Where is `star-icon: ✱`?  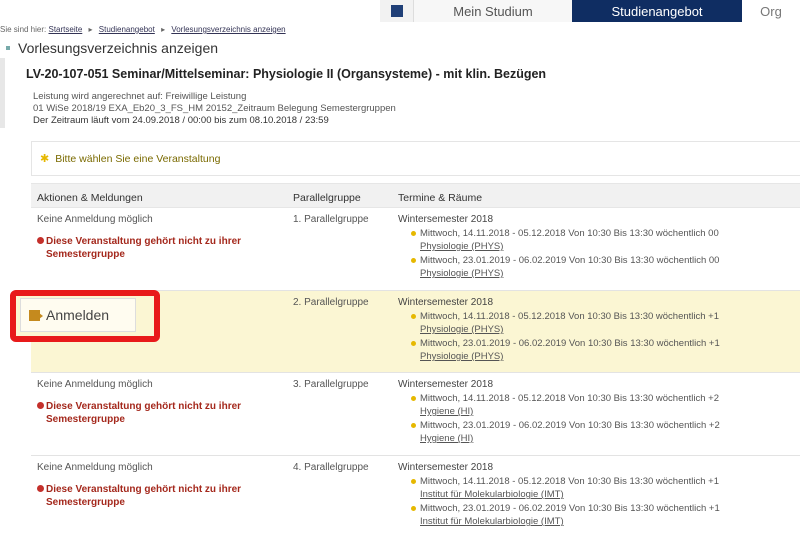
star-icon: ✱ is located at coordinates (45, 159).